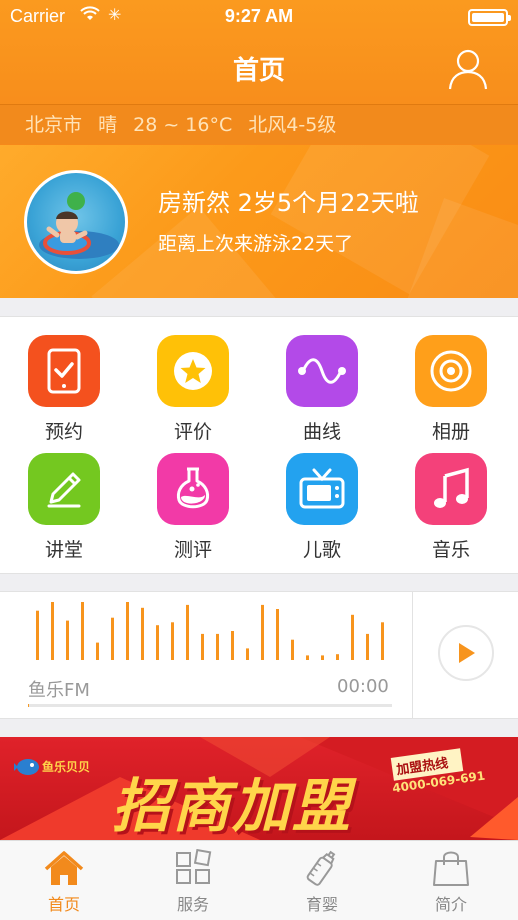 Image resolution: width=518 pixels, height=920 pixels. What do you see at coordinates (450, 550) in the screenshot?
I see `grid-item-label: 音乐` at bounding box center [450, 550].